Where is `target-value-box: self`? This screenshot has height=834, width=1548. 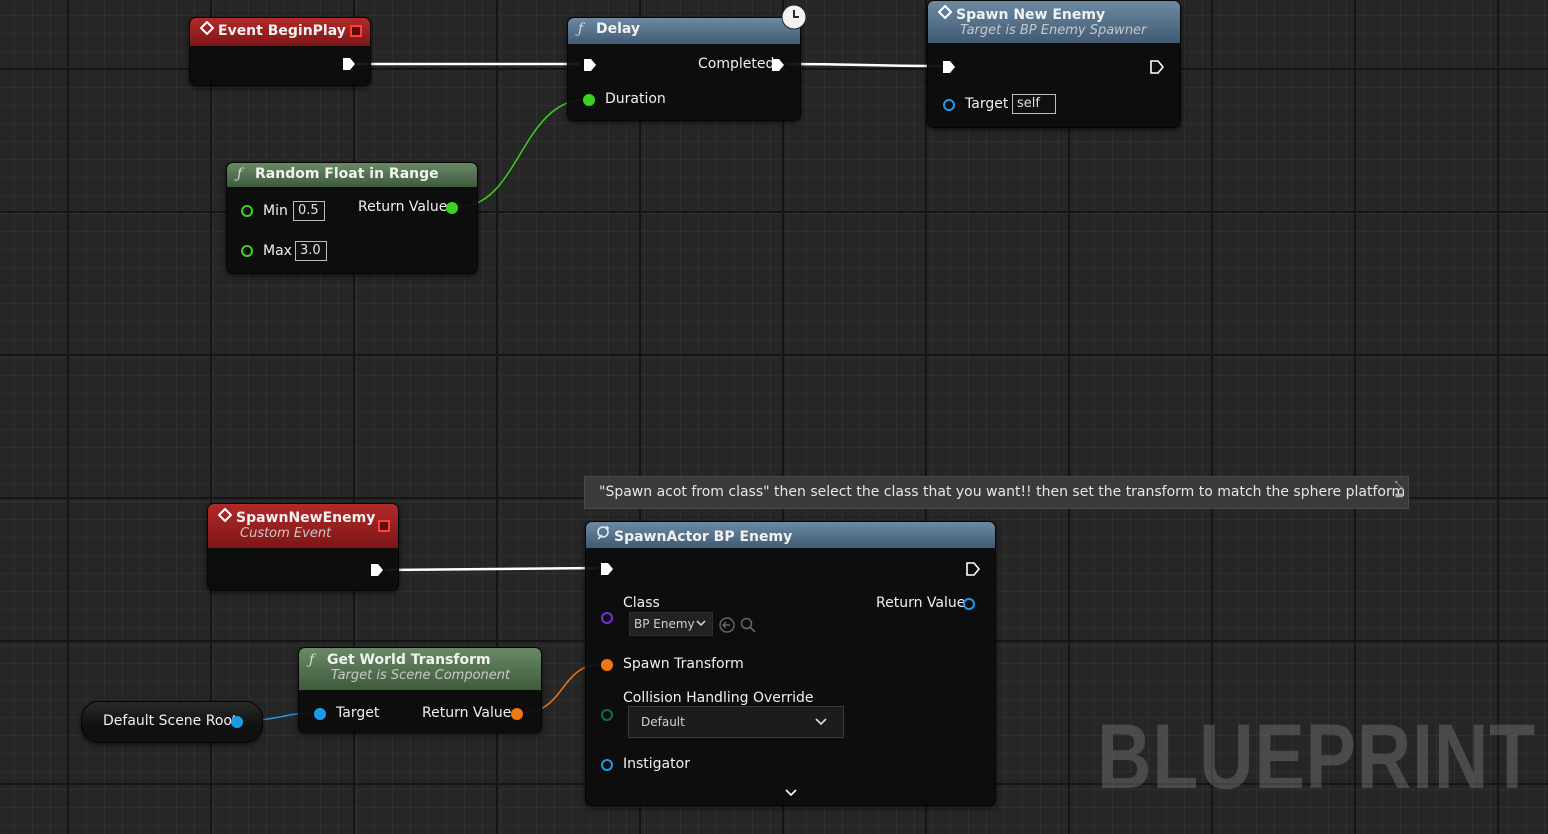
target-value-box: self is located at coordinates (1034, 104).